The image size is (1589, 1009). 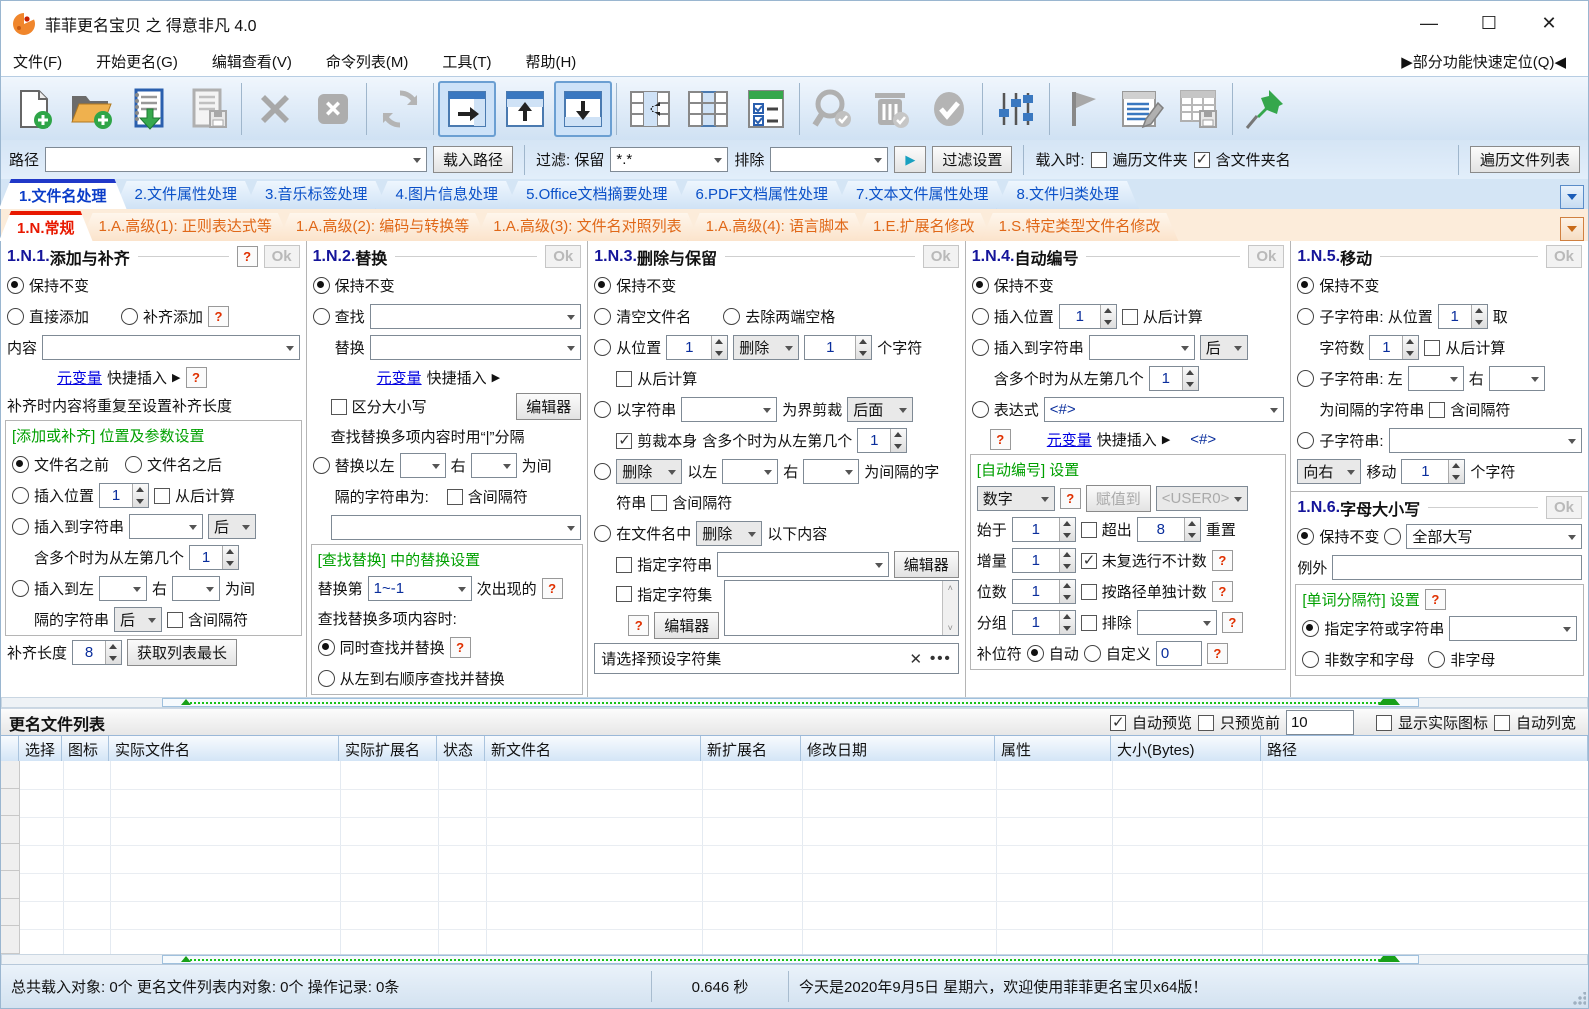 What do you see at coordinates (123, 588) in the screenshot?
I see `p1-left-combobox` at bounding box center [123, 588].